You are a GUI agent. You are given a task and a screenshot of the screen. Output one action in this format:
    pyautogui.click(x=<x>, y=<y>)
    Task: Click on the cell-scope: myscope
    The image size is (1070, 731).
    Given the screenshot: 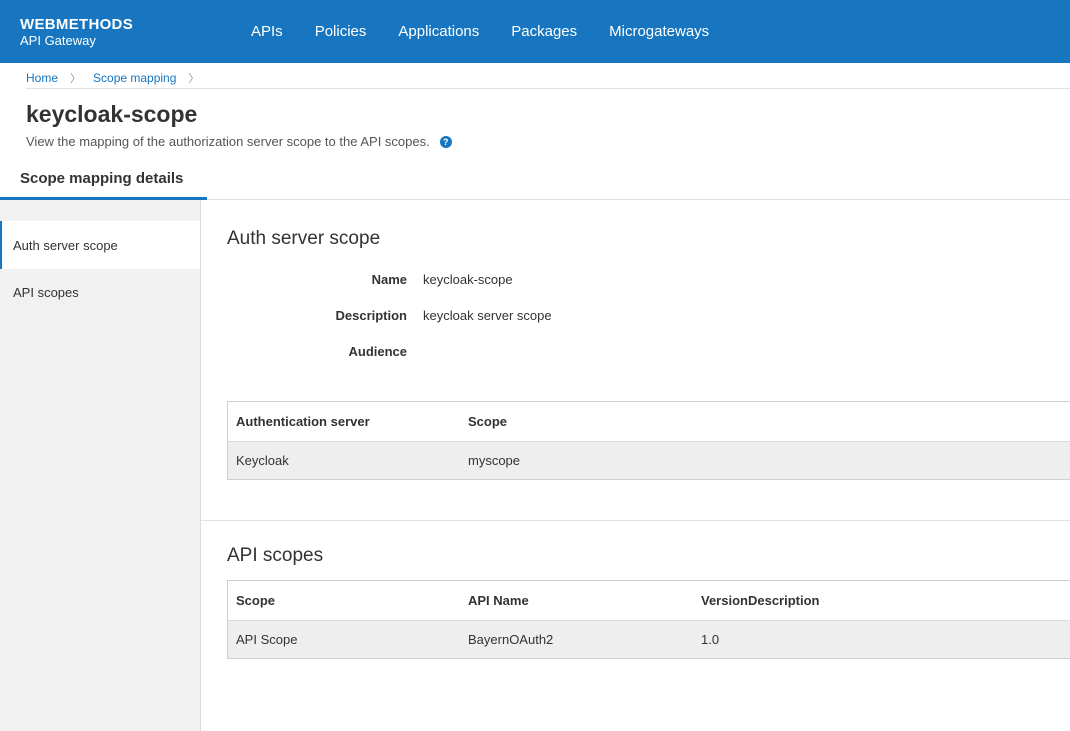 What is the action you would take?
    pyautogui.click(x=494, y=460)
    